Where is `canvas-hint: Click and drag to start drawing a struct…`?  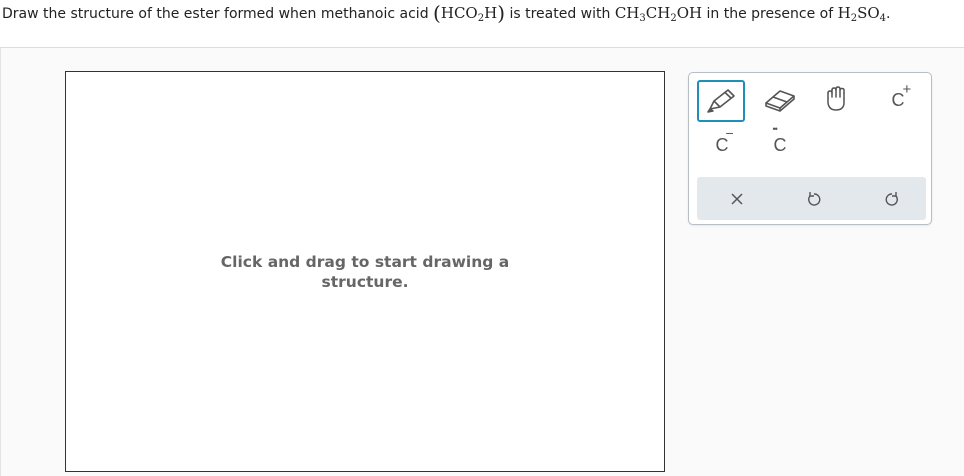 canvas-hint: Click and drag to start drawing a struct… is located at coordinates (365, 272).